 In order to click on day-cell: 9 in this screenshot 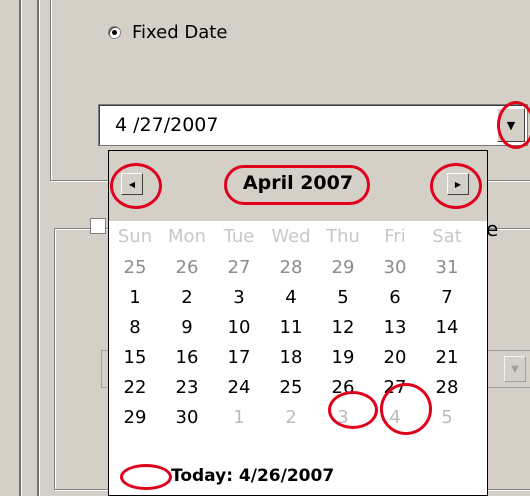, I will do `click(187, 328)`.